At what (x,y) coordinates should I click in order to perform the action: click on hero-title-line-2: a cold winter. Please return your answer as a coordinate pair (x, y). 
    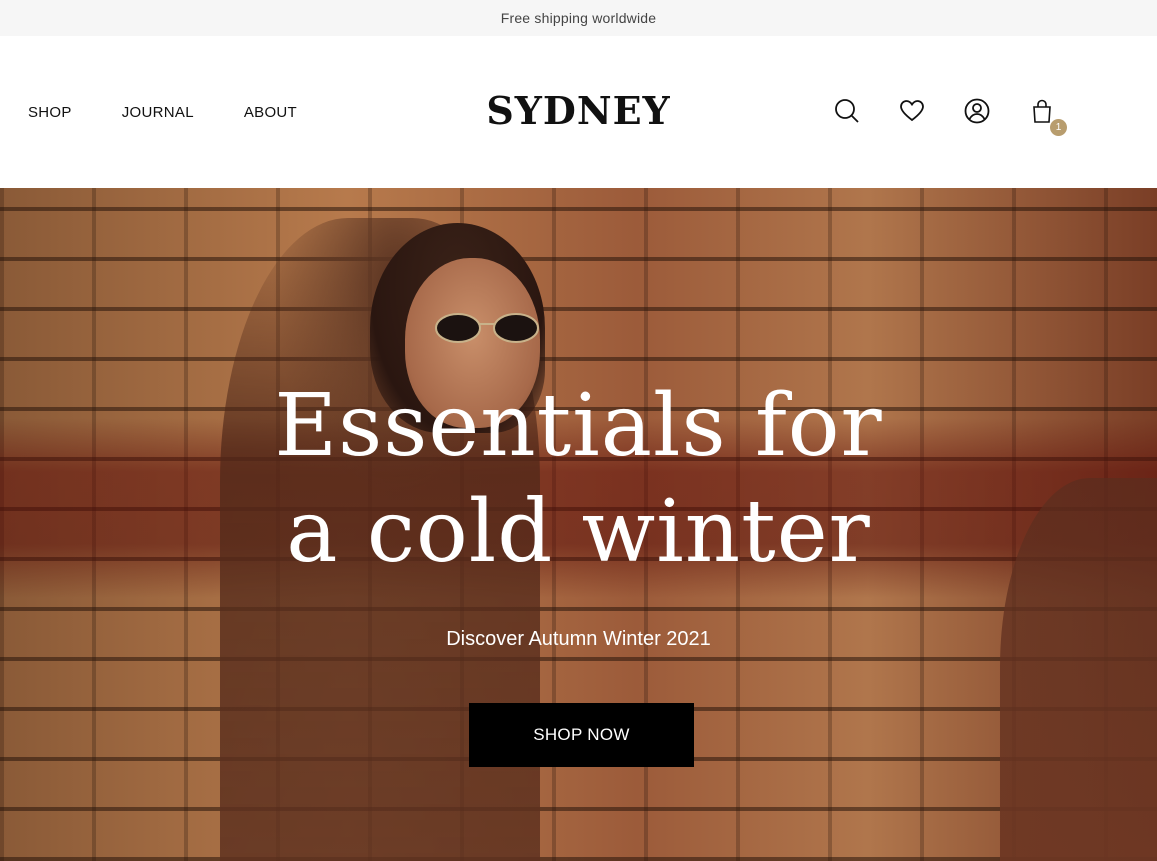
    Looking at the image, I should click on (578, 532).